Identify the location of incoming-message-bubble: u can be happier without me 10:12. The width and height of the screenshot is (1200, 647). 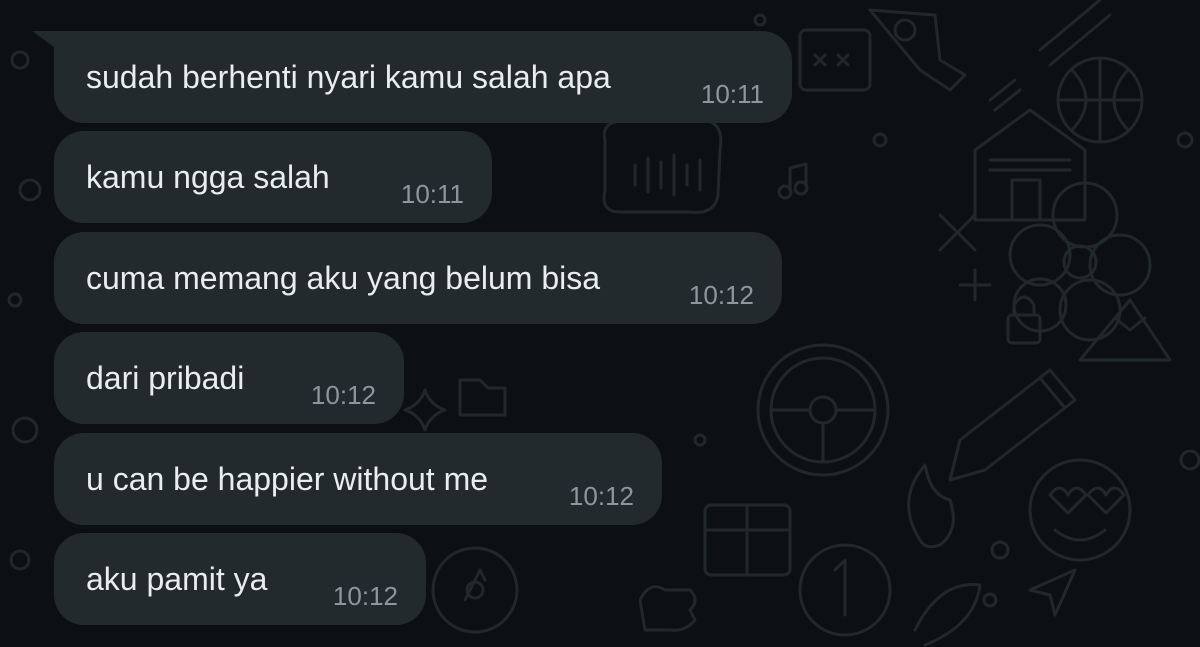
(358, 479).